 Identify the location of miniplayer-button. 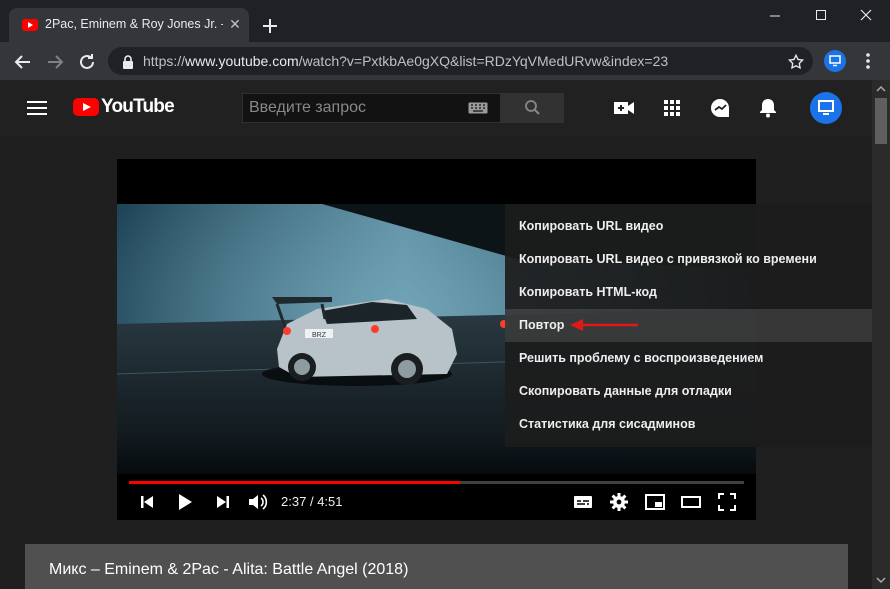
(655, 502).